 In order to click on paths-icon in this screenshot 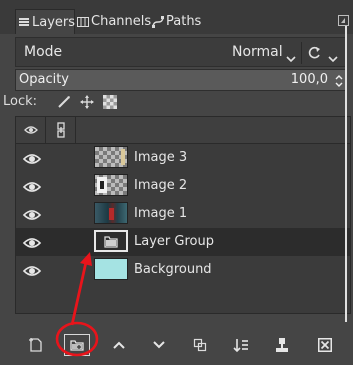, I will do `click(158, 21)`.